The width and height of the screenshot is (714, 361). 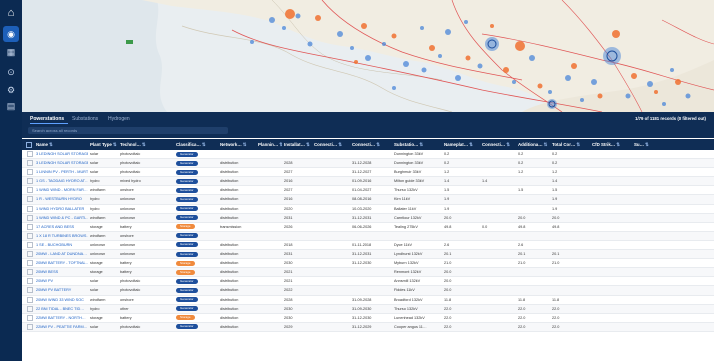 What do you see at coordinates (197, 144) in the screenshot?
I see `column-header: Classifica…⇅` at bounding box center [197, 144].